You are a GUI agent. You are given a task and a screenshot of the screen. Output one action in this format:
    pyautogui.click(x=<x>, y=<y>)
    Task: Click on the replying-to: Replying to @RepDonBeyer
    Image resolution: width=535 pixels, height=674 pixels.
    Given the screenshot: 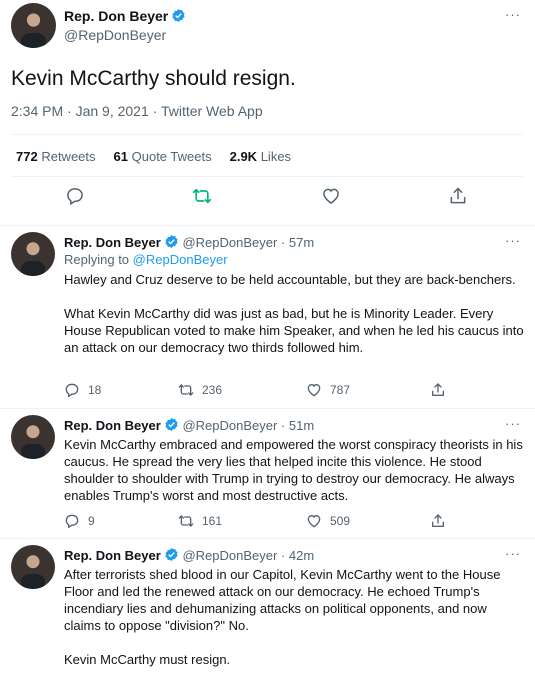 What is the action you would take?
    pyautogui.click(x=146, y=259)
    